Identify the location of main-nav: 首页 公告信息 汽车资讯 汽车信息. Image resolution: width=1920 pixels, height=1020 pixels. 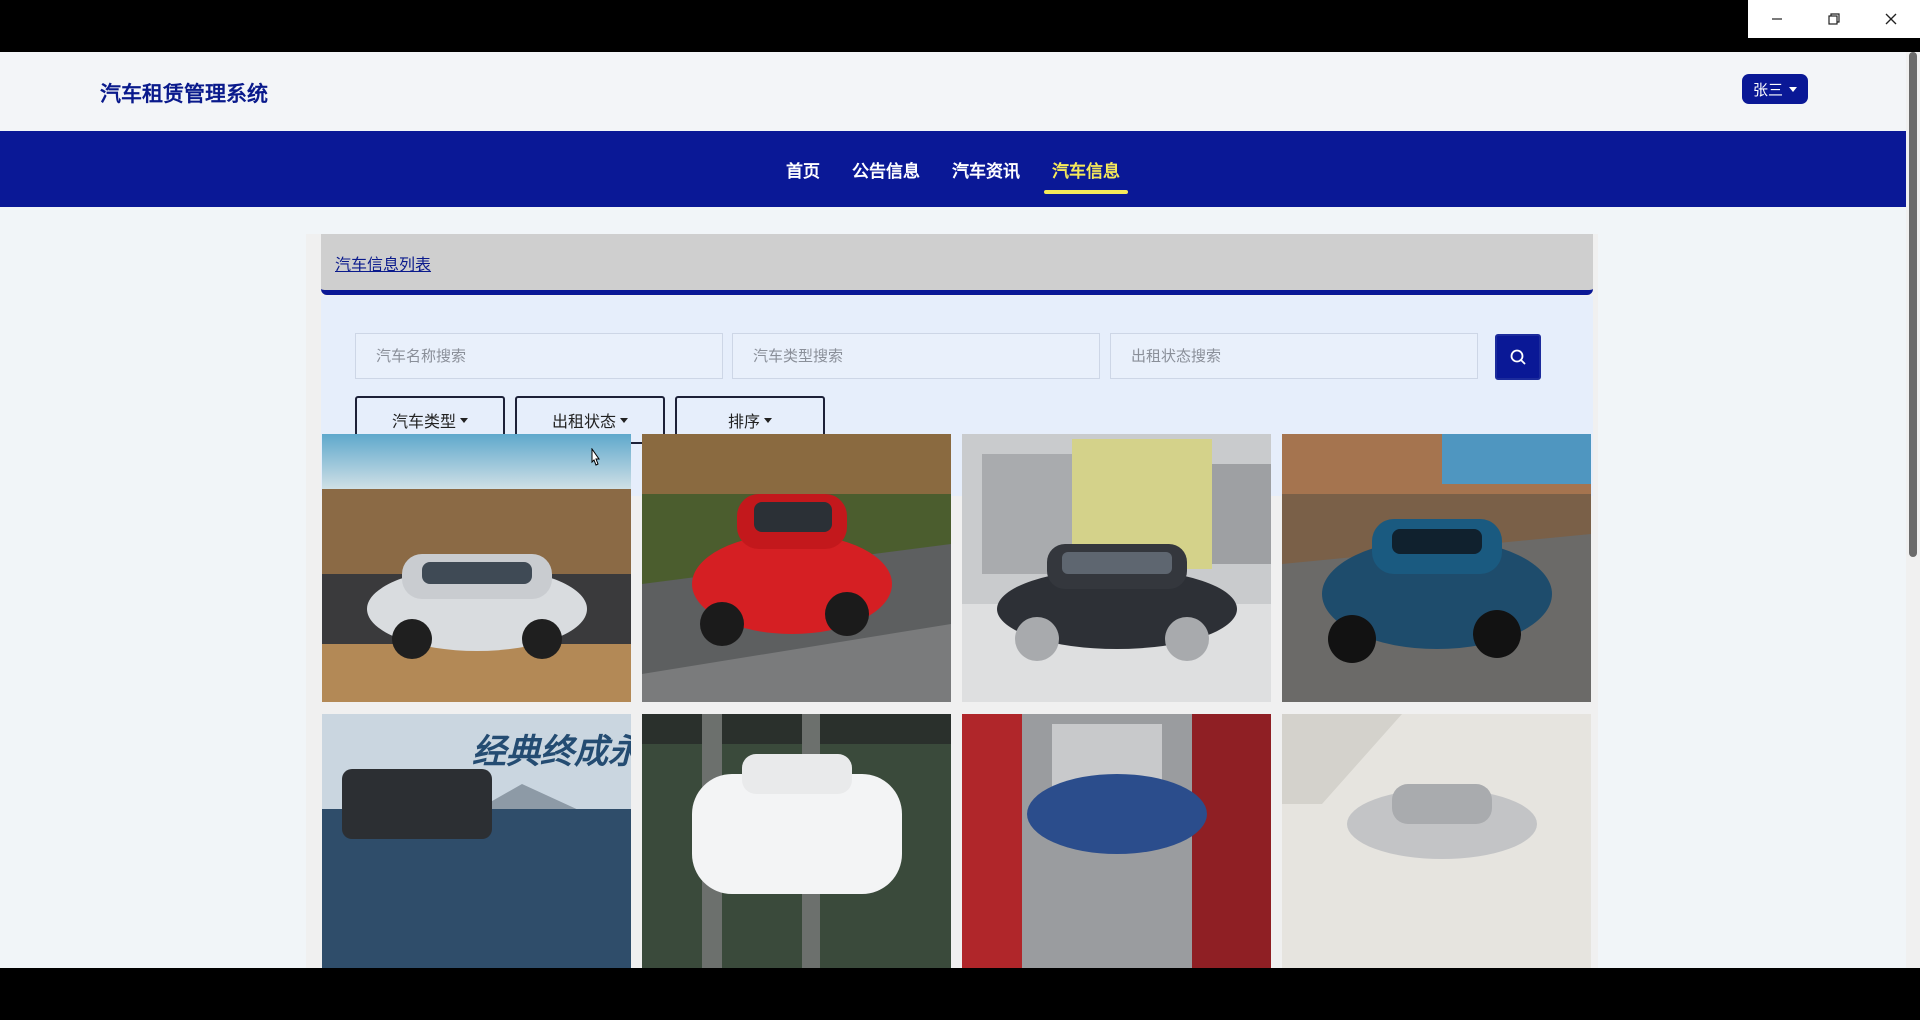
(953, 169).